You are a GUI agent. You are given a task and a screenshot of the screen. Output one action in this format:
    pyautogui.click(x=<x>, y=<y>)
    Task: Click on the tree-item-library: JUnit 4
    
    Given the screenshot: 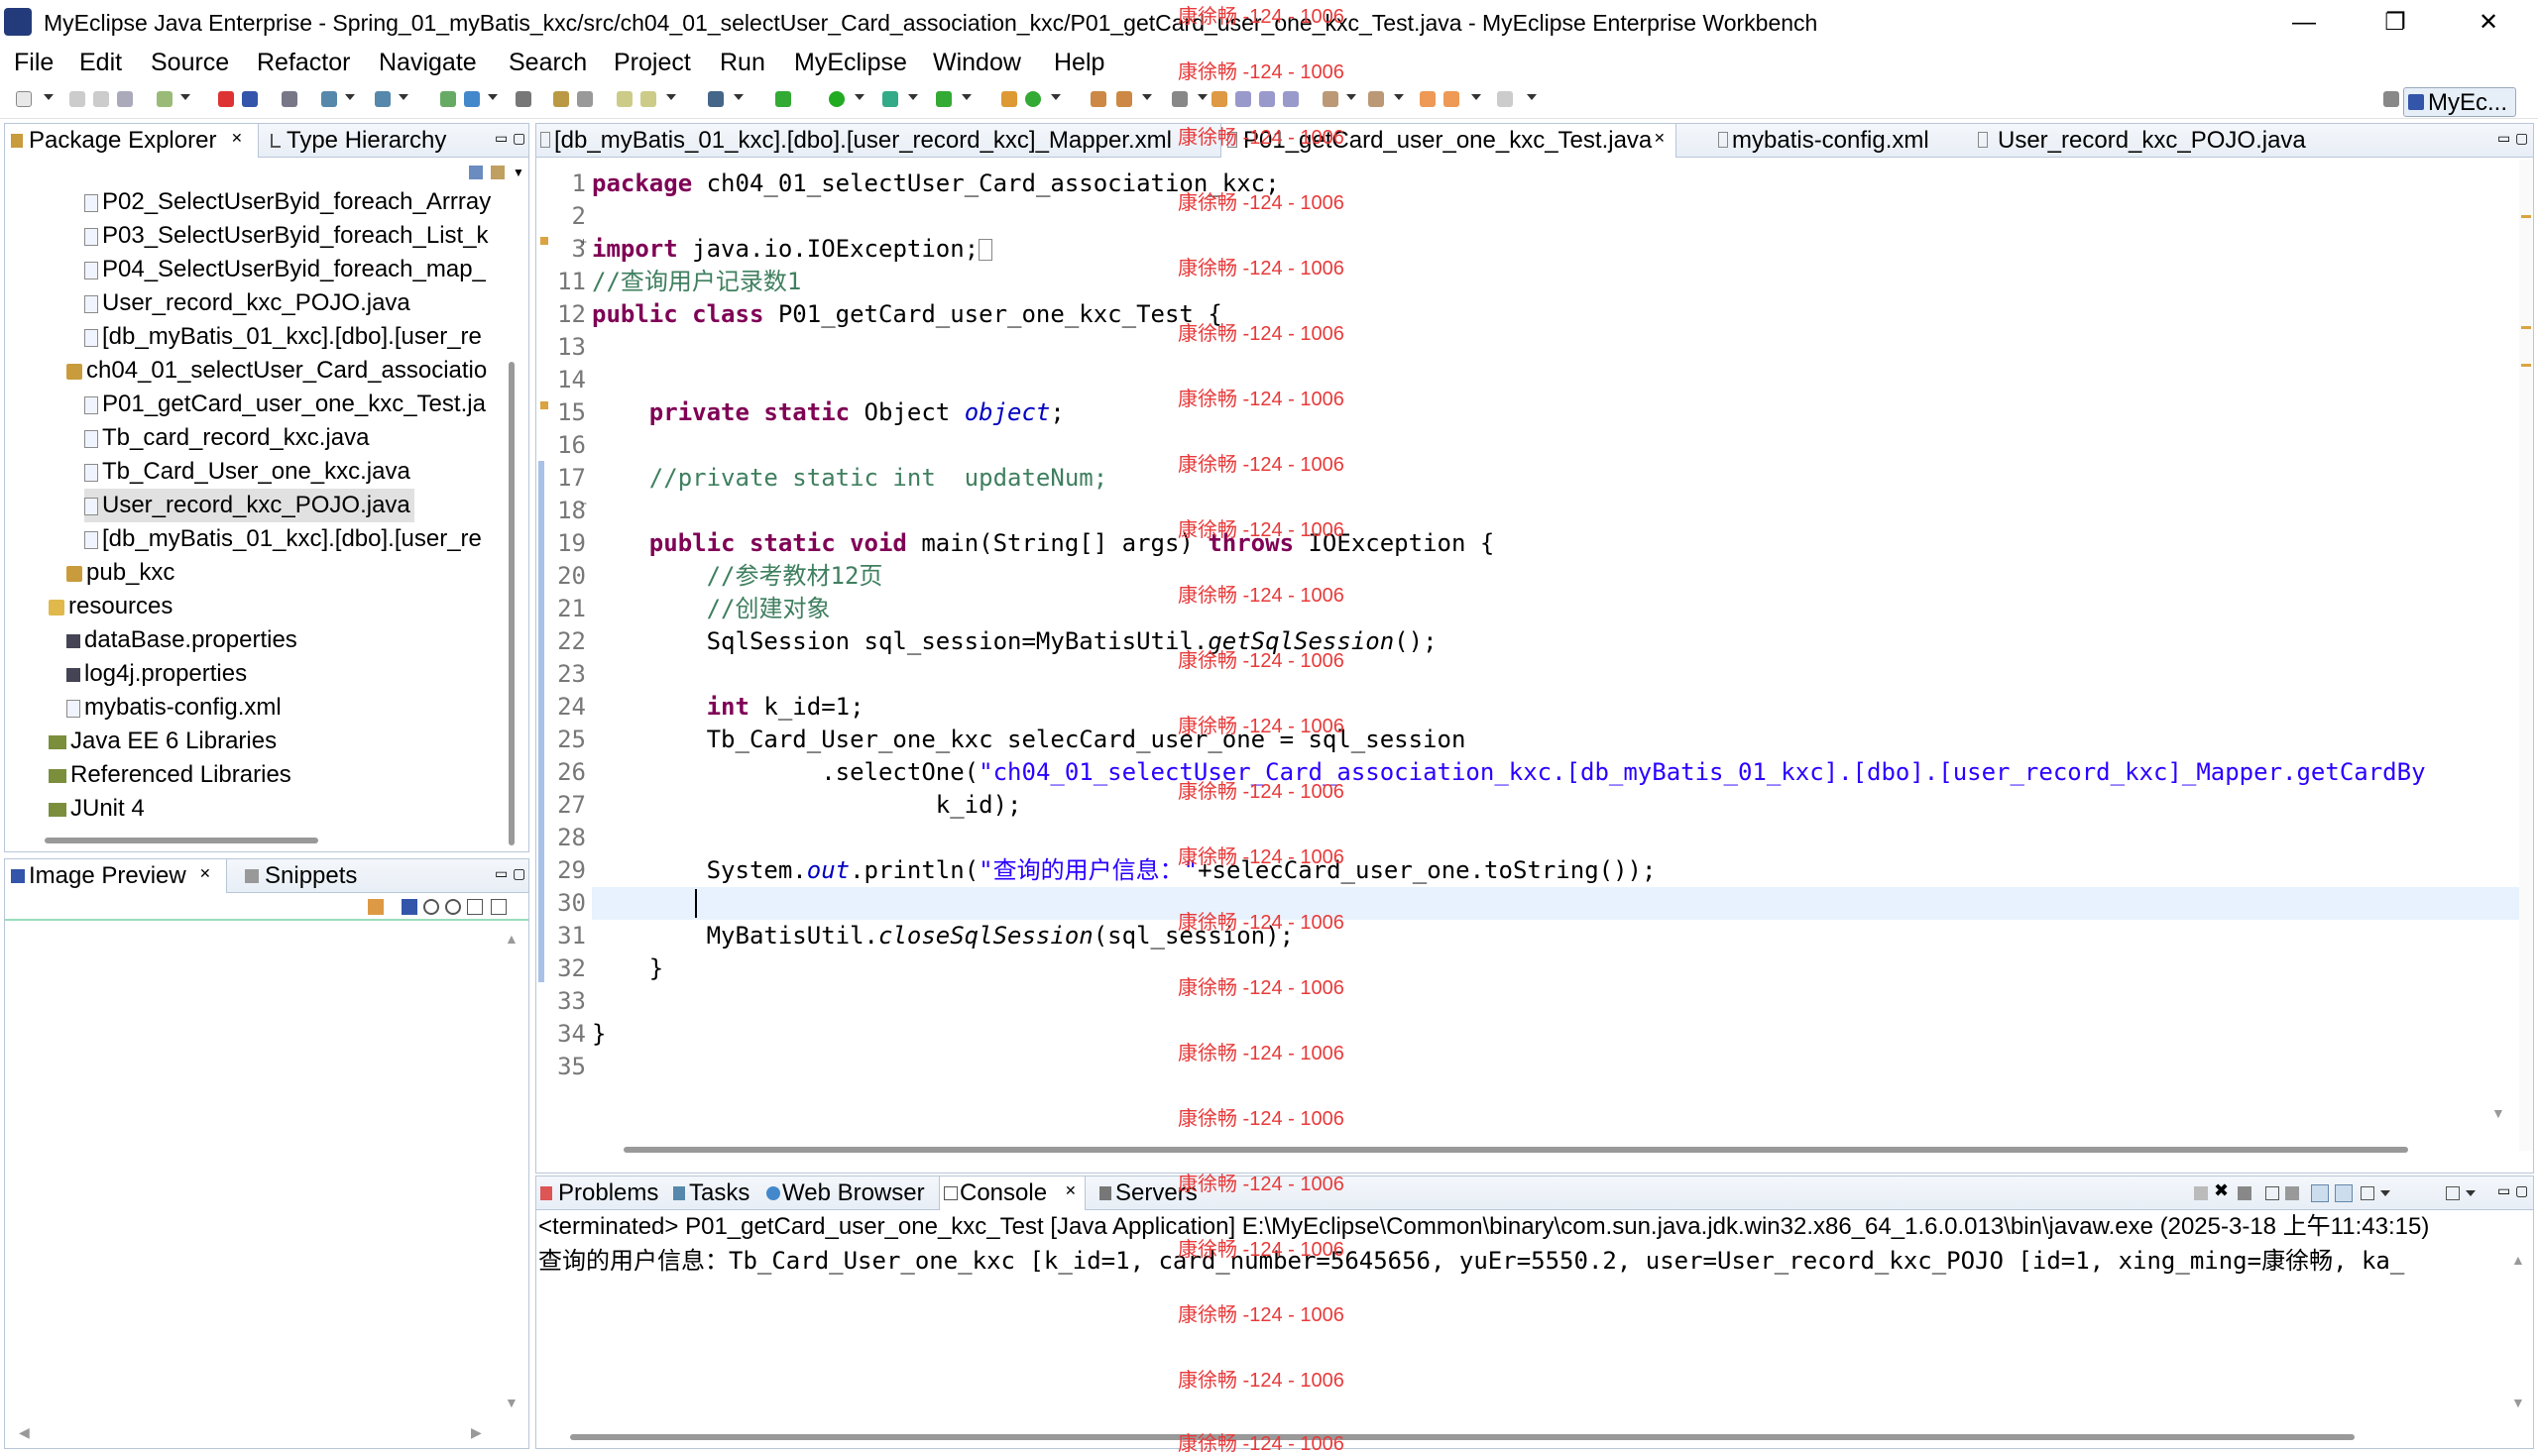 What is the action you would take?
    pyautogui.click(x=97, y=806)
    